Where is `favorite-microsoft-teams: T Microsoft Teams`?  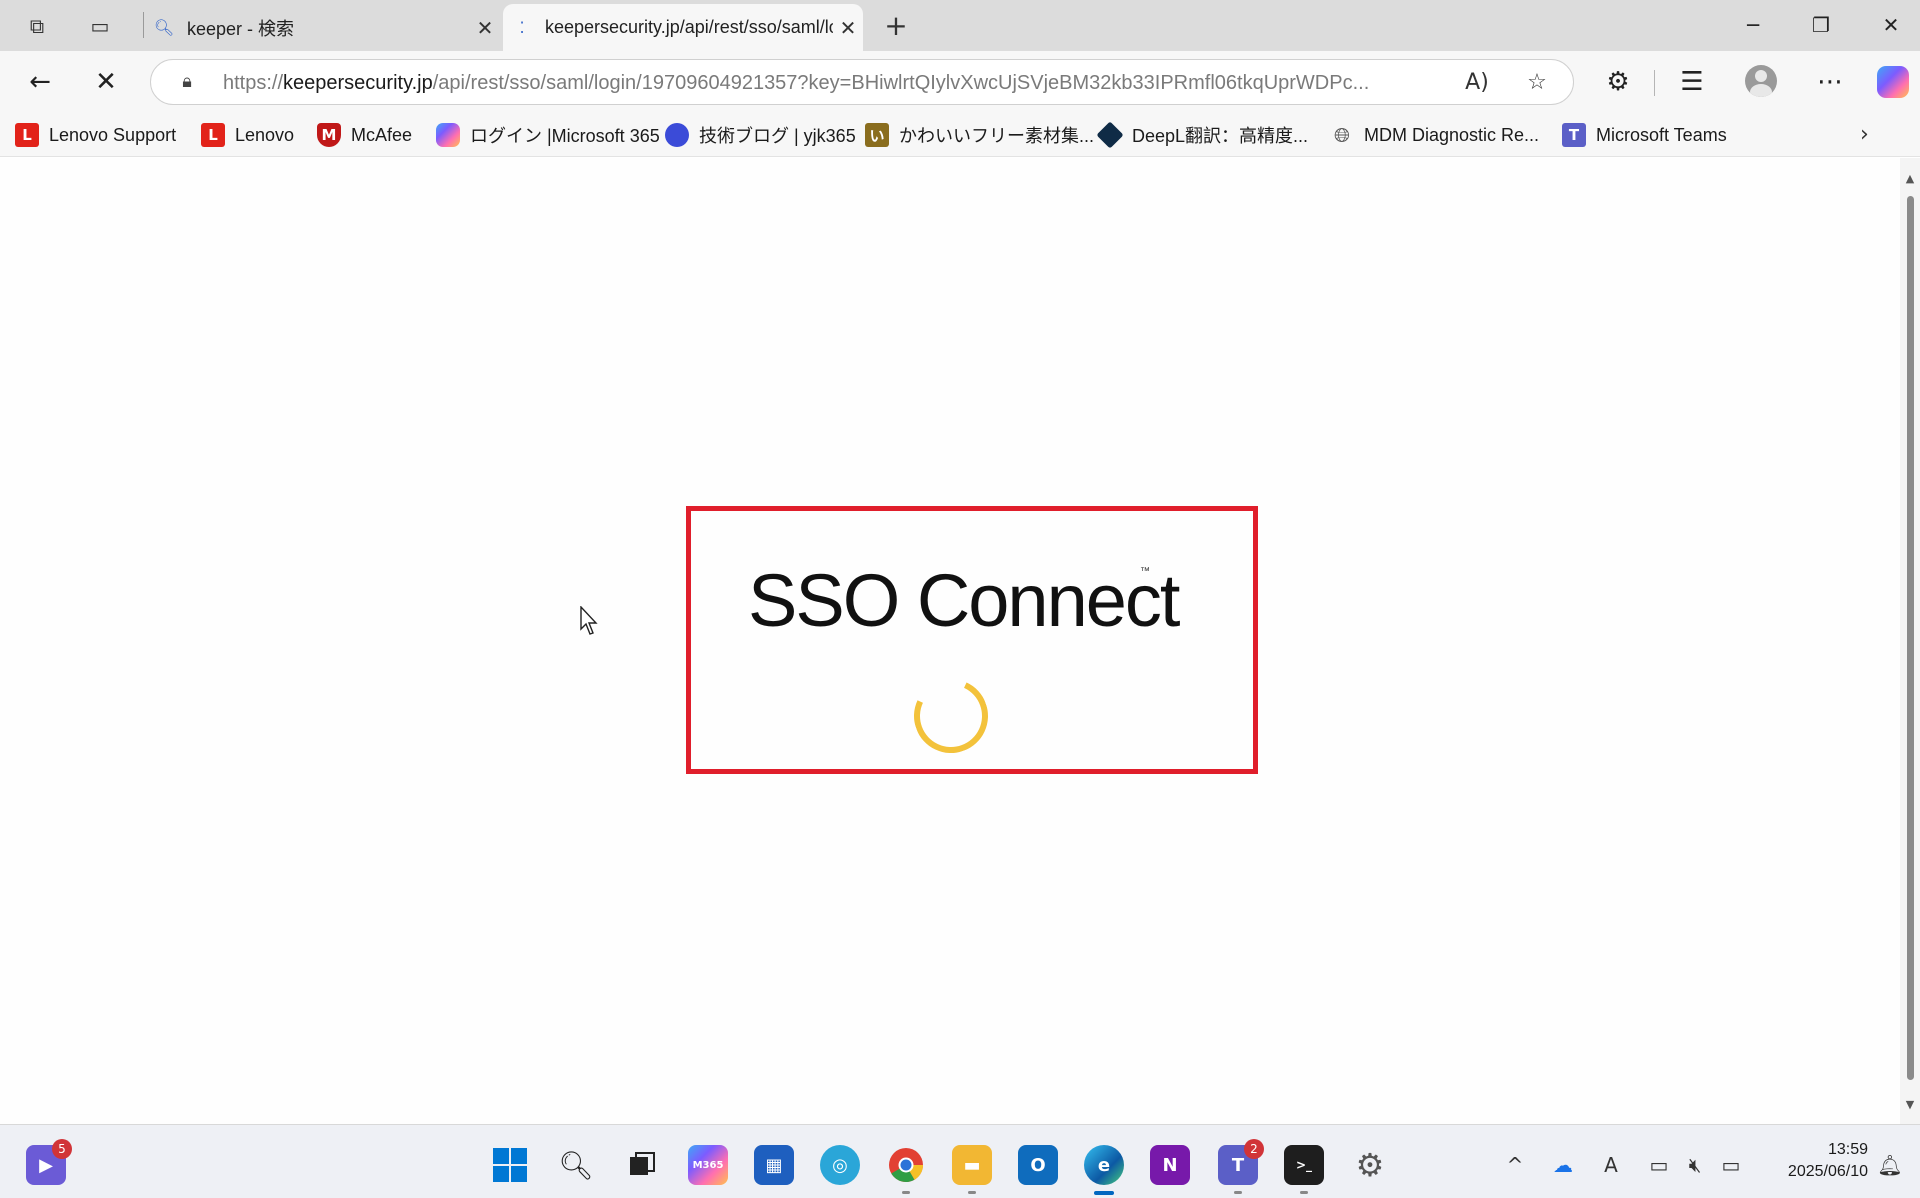 favorite-microsoft-teams: T Microsoft Teams is located at coordinates (1644, 135).